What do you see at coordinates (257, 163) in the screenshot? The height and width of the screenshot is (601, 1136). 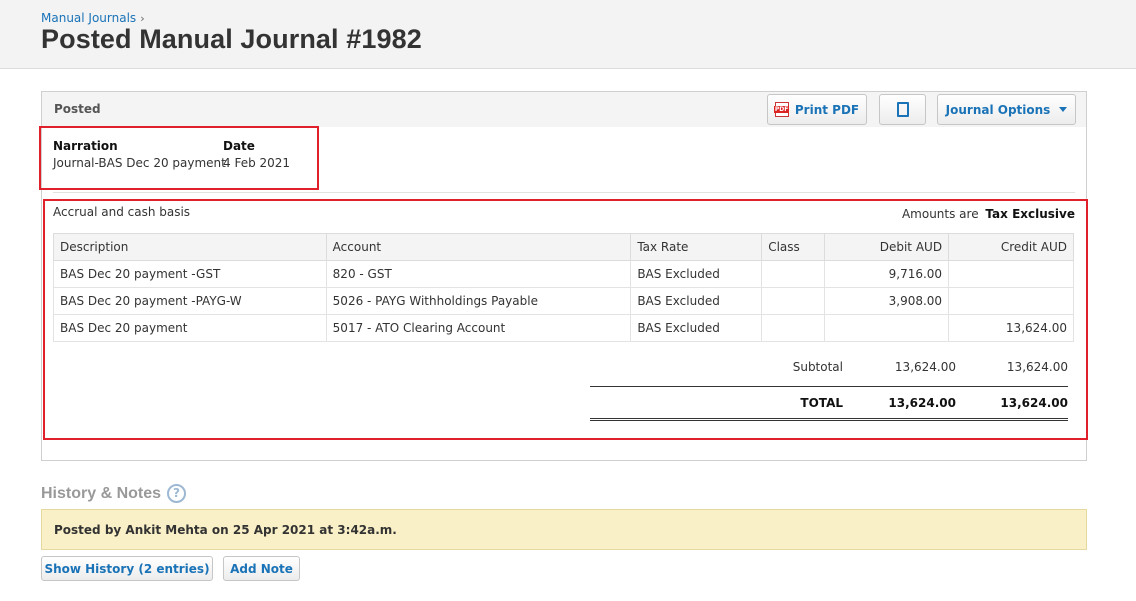 I see `date-value: 4 Feb 2021` at bounding box center [257, 163].